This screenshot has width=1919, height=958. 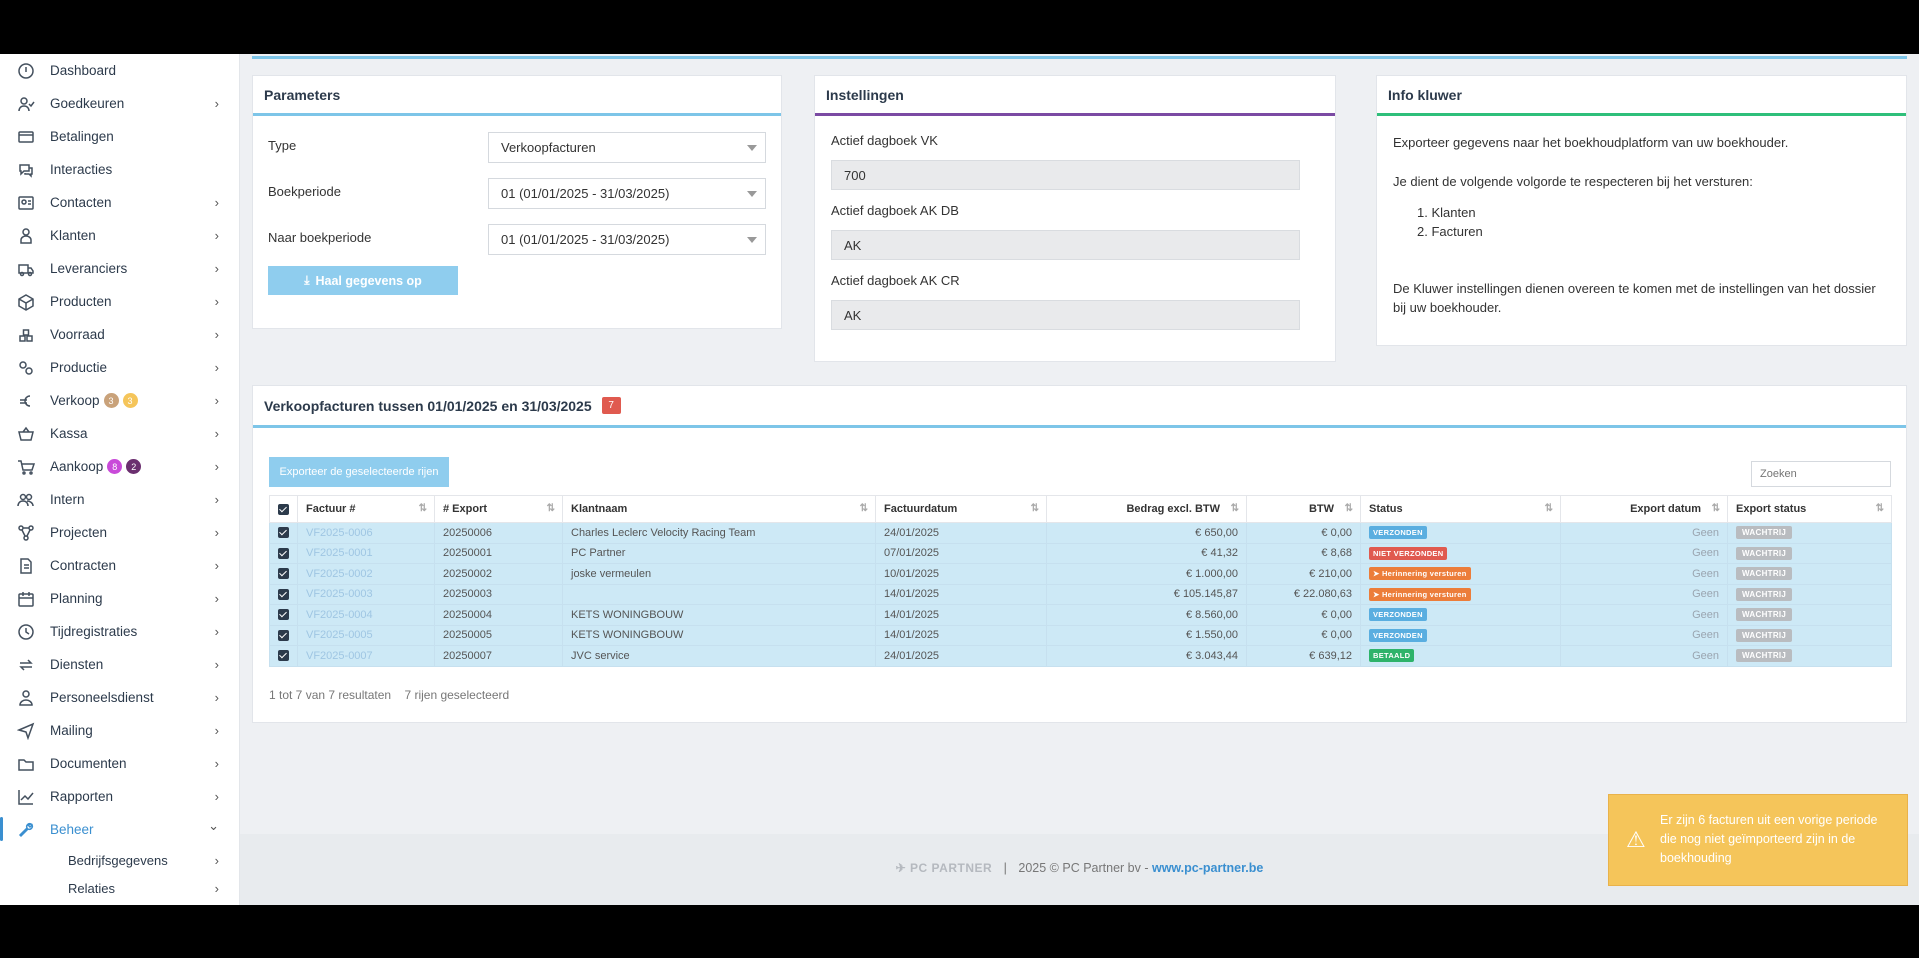 What do you see at coordinates (119, 598) in the screenshot?
I see `sidebar-item-planning: Planning ›` at bounding box center [119, 598].